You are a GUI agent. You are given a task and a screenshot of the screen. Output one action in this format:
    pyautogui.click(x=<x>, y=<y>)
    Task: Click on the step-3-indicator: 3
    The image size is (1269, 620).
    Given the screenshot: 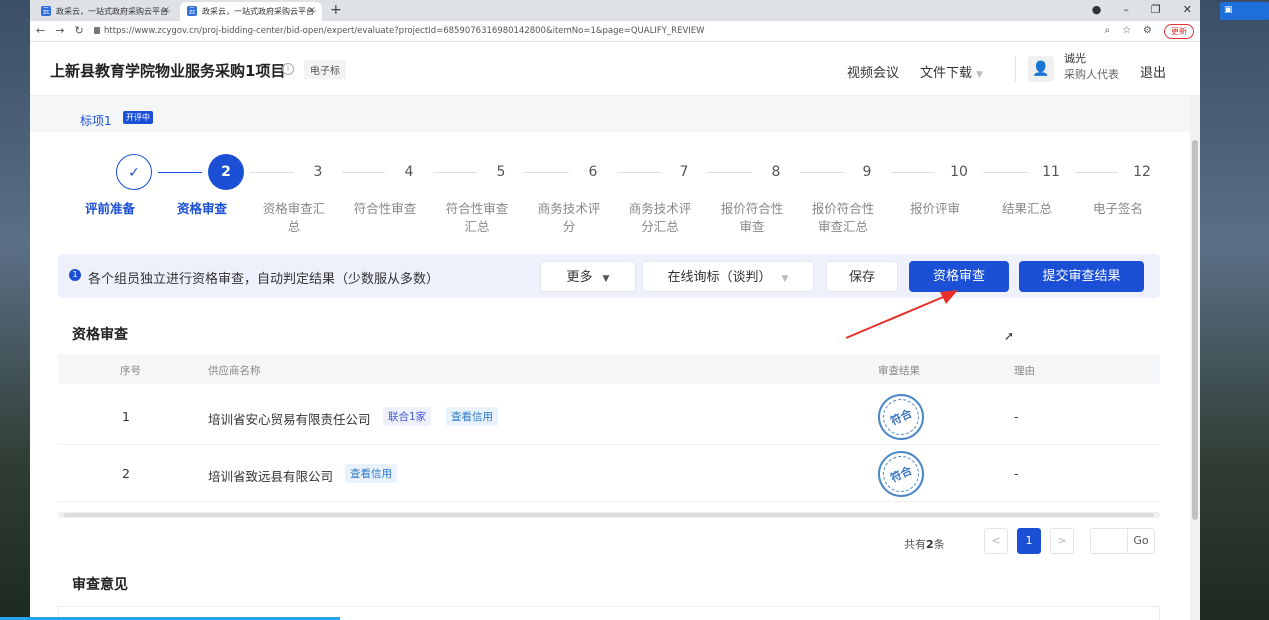 What is the action you would take?
    pyautogui.click(x=318, y=172)
    